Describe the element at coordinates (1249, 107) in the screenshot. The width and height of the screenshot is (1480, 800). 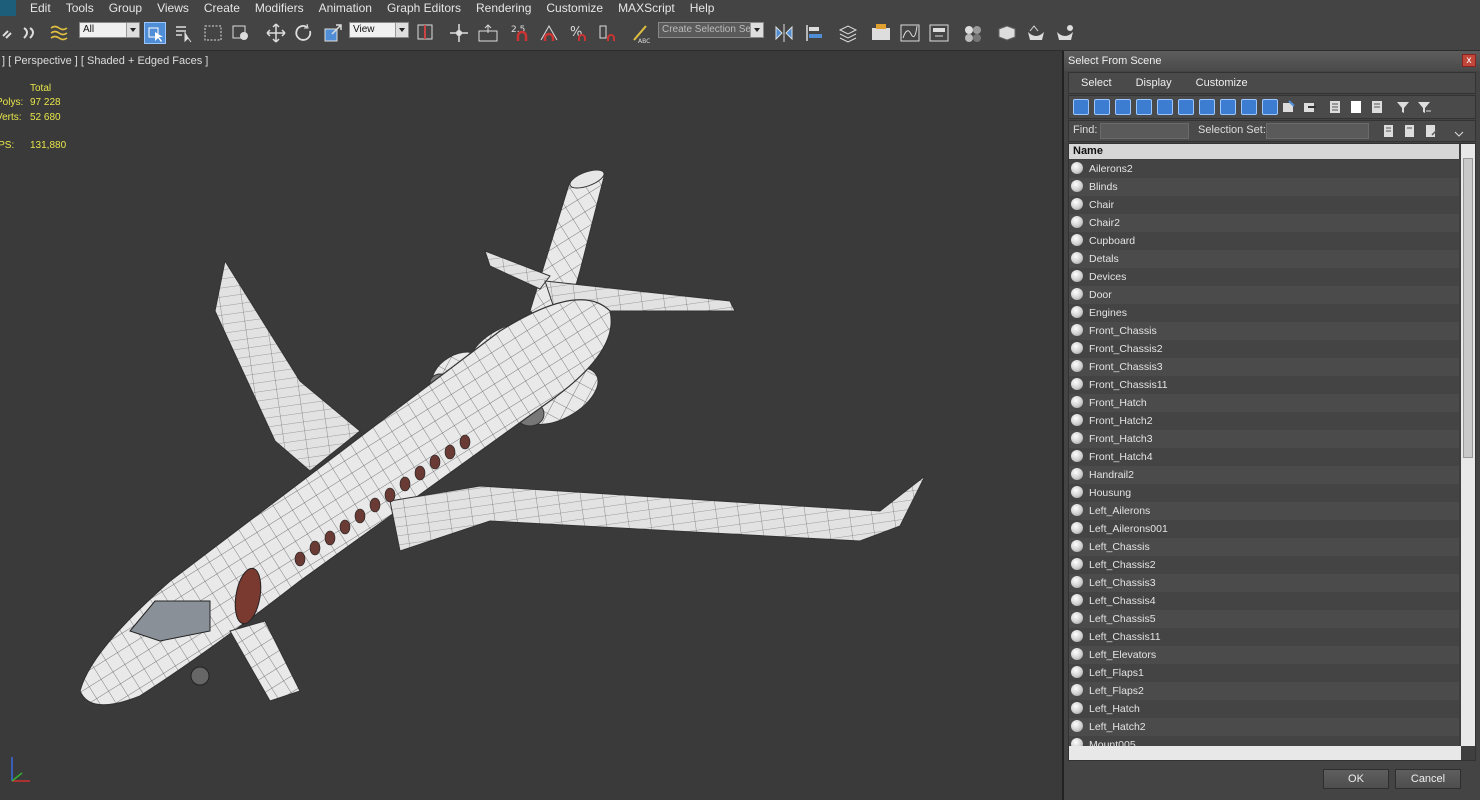
I see `display-bones-icon` at that location.